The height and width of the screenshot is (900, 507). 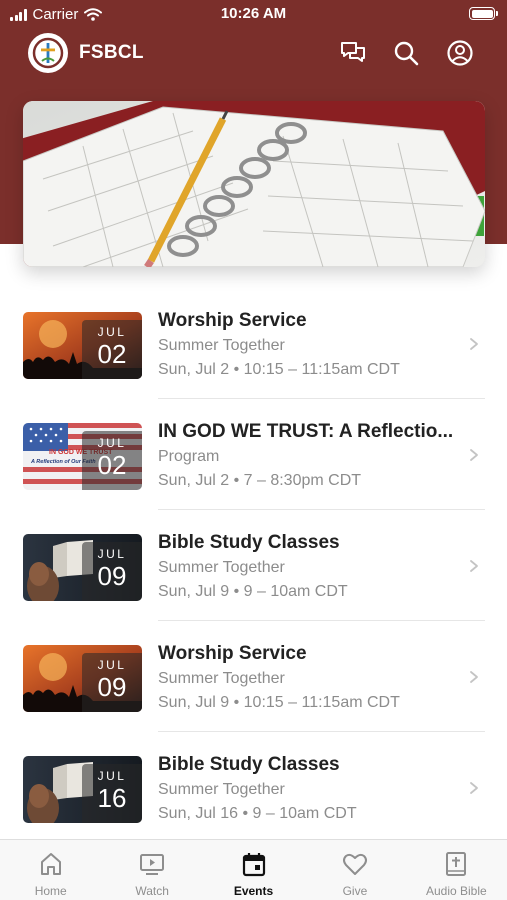 I want to click on heart-icon, so click(x=354, y=864).